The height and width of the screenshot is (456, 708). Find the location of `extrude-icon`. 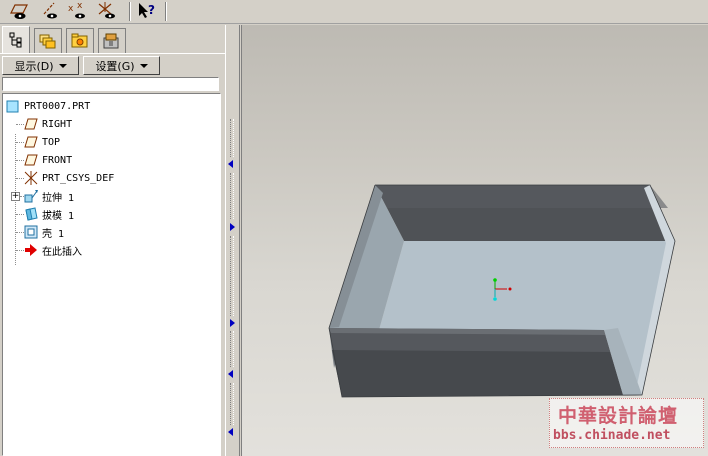

extrude-icon is located at coordinates (31, 196).